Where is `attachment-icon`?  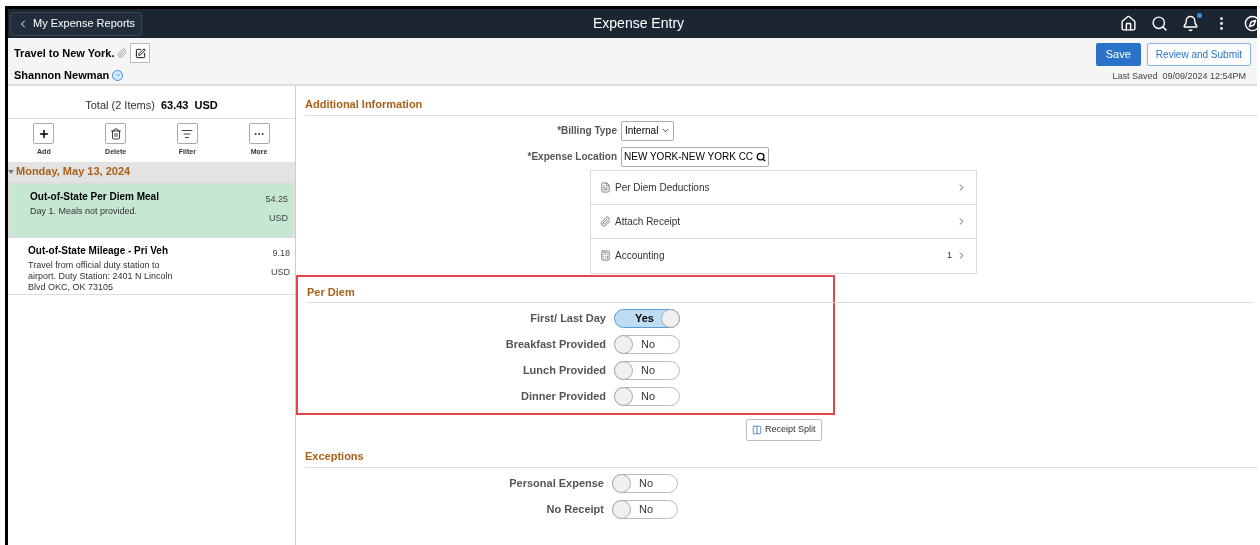
attachment-icon is located at coordinates (122, 53).